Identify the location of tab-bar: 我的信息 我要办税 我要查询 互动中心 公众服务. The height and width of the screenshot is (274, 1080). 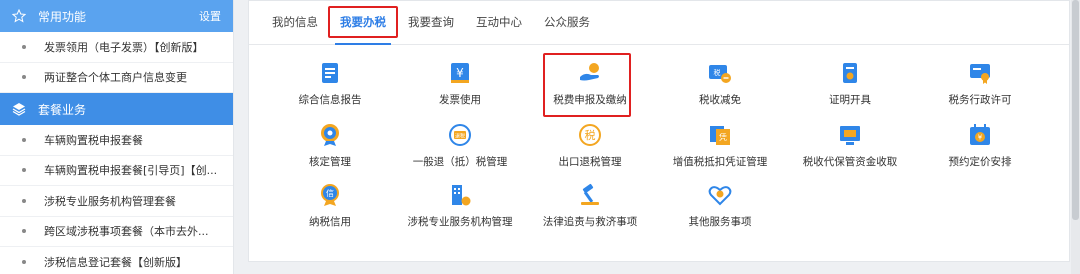
(659, 23).